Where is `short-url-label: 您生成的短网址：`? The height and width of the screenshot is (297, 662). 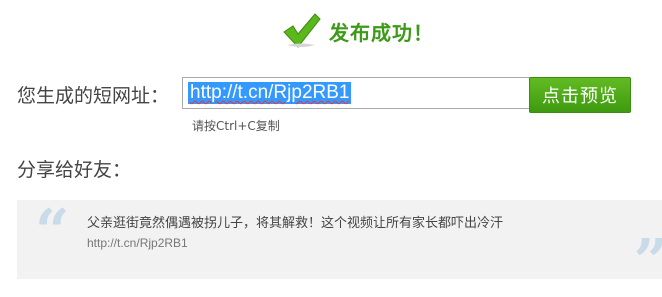
short-url-label: 您生成的短网址： is located at coordinates (93, 96).